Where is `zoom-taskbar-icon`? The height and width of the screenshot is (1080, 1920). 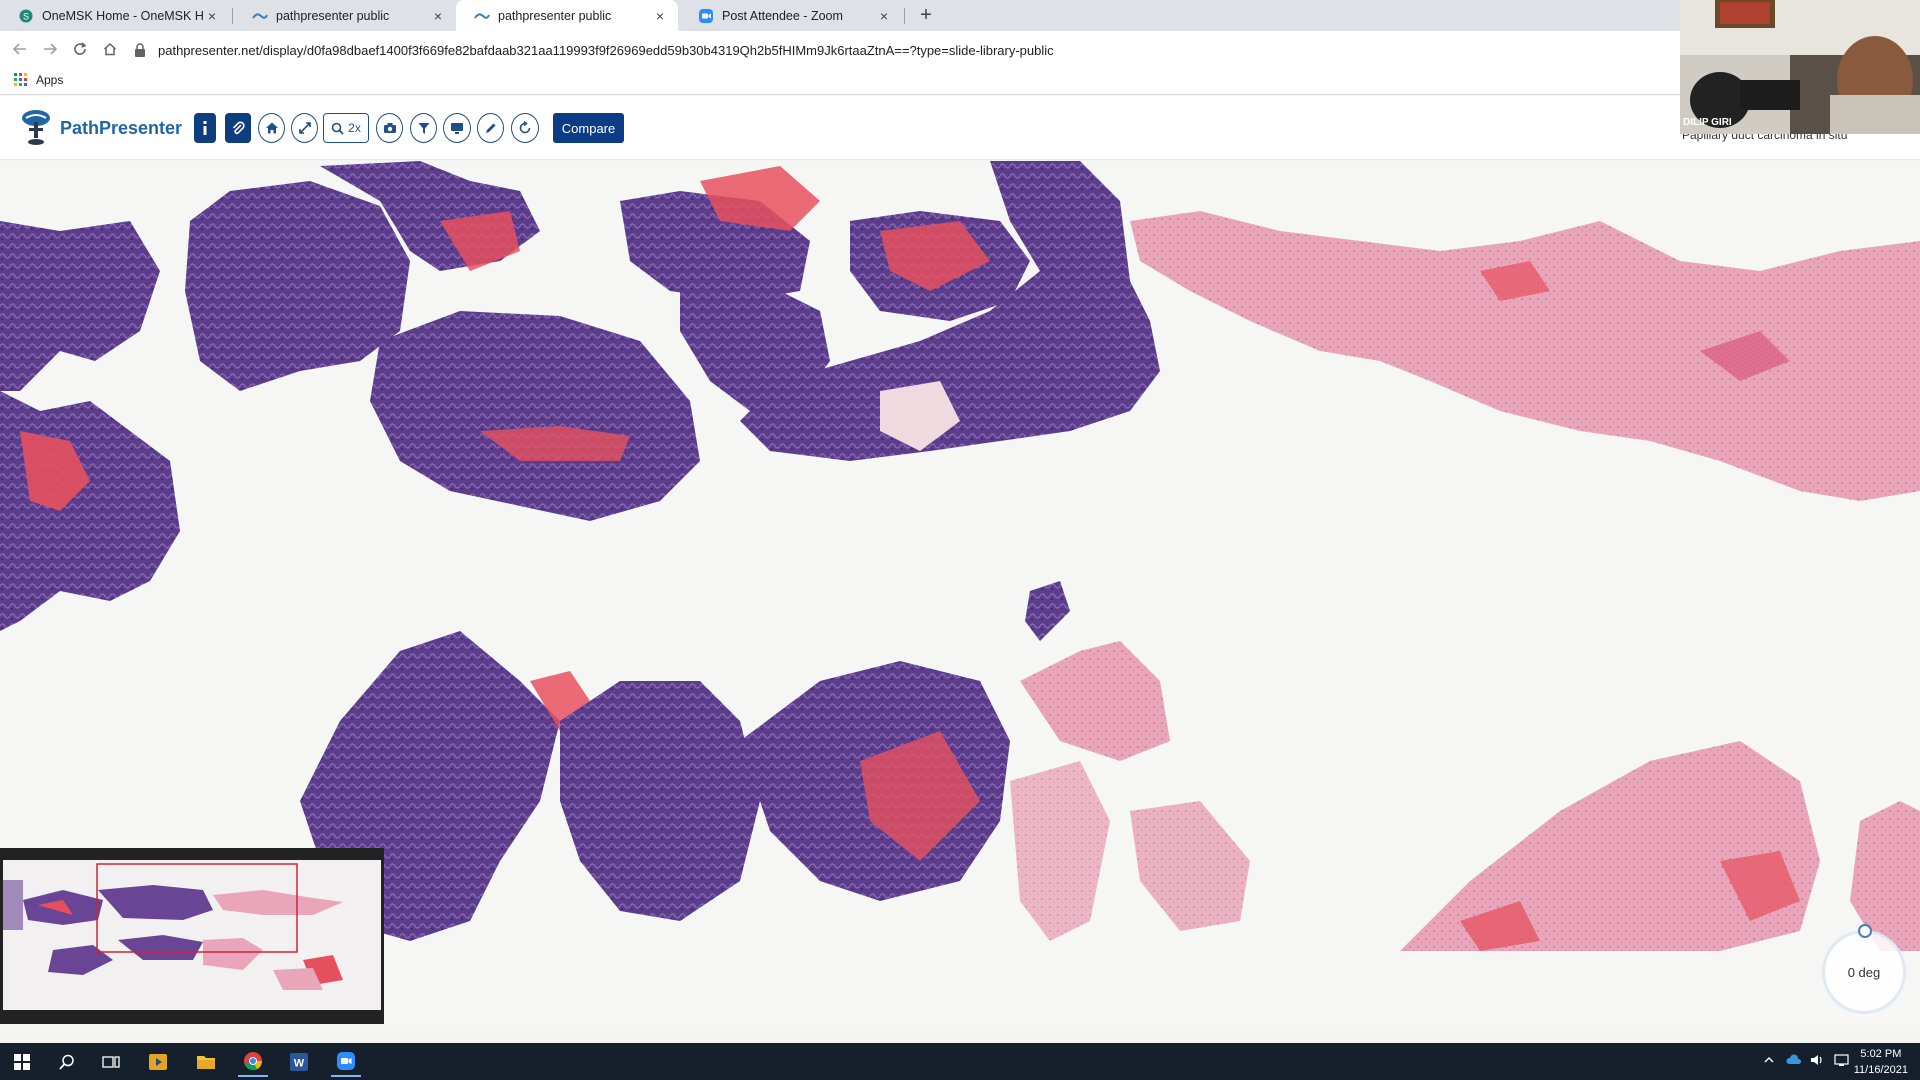 zoom-taskbar-icon is located at coordinates (346, 1062).